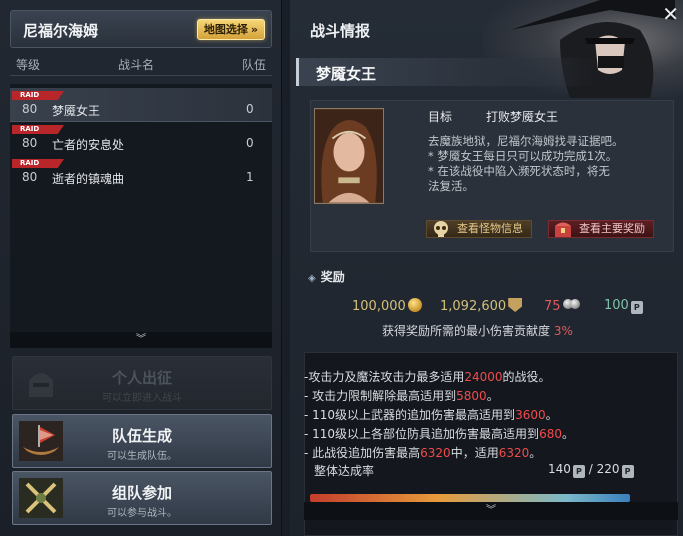 The image size is (683, 536). I want to click on join-party-title: 组队参加, so click(141, 493).